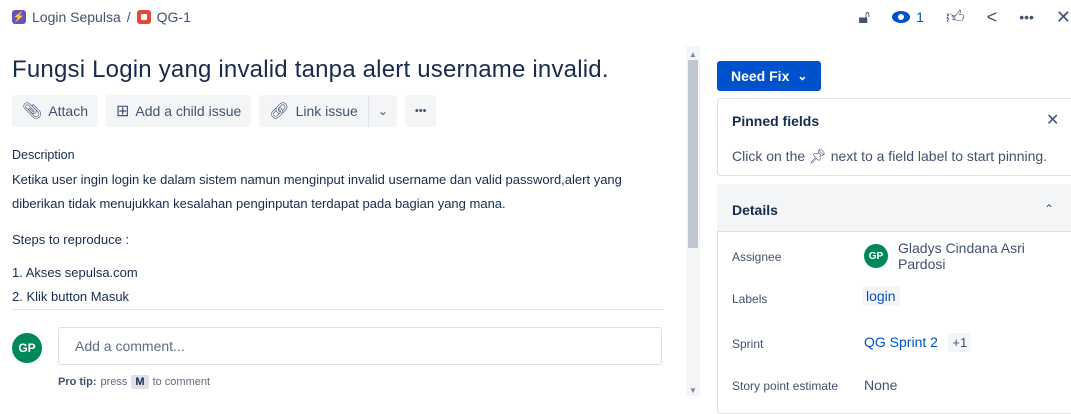 The height and width of the screenshot is (414, 1071). What do you see at coordinates (818, 156) in the screenshot?
I see `pin-icon: 📌︎` at bounding box center [818, 156].